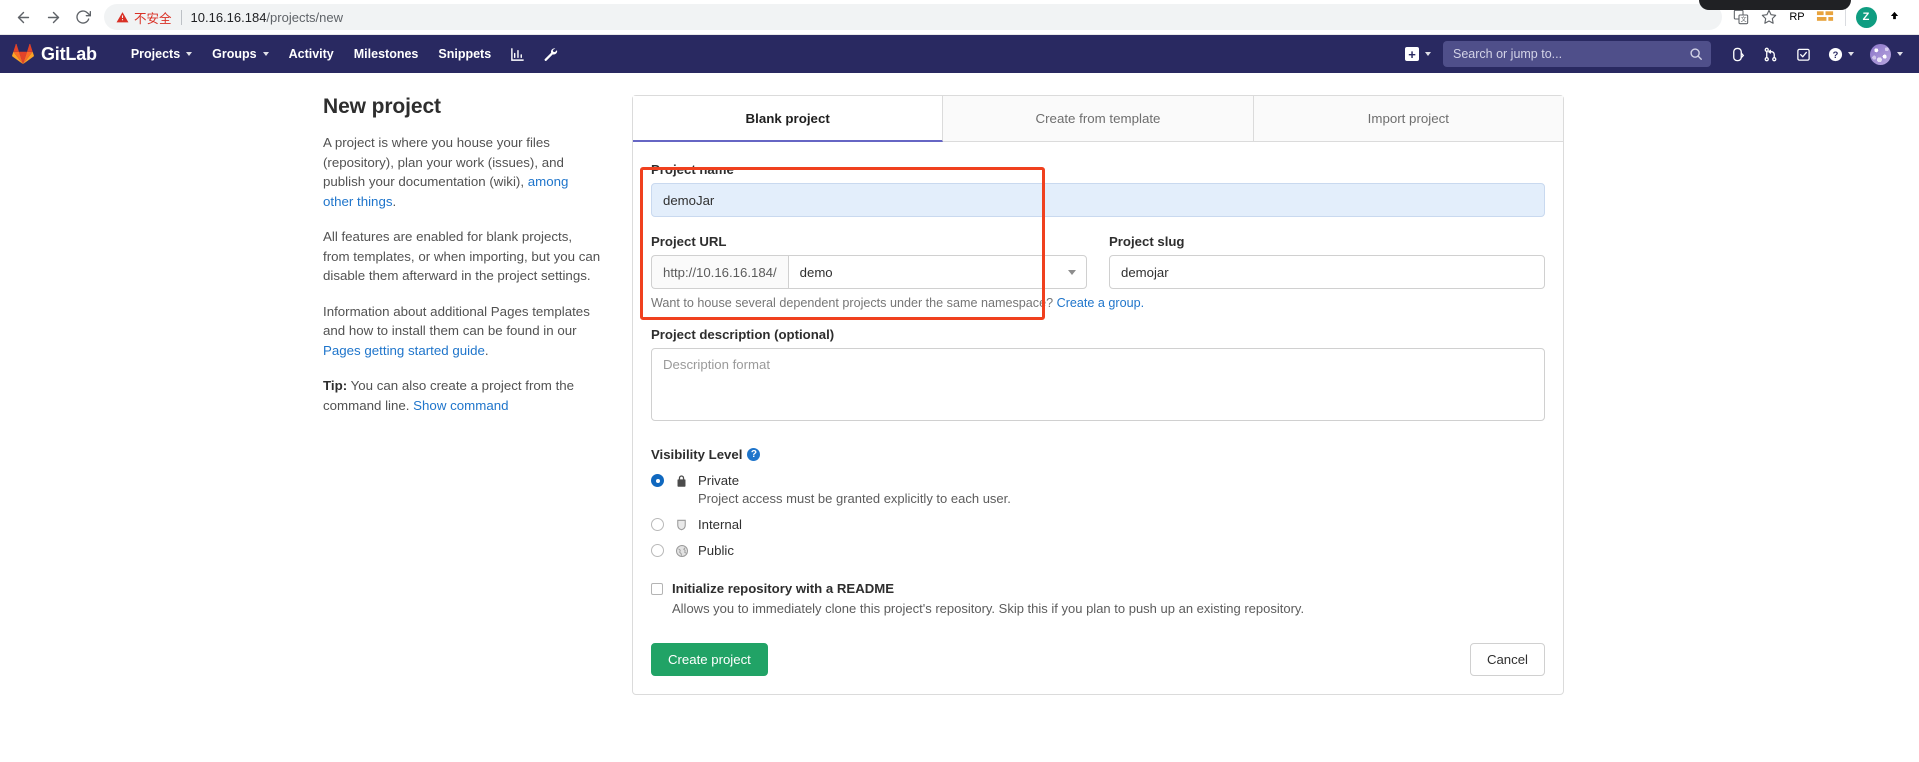 The width and height of the screenshot is (1919, 762). What do you see at coordinates (1098, 588) in the screenshot?
I see `readme-checkbox-row: Initialize repository with a README` at bounding box center [1098, 588].